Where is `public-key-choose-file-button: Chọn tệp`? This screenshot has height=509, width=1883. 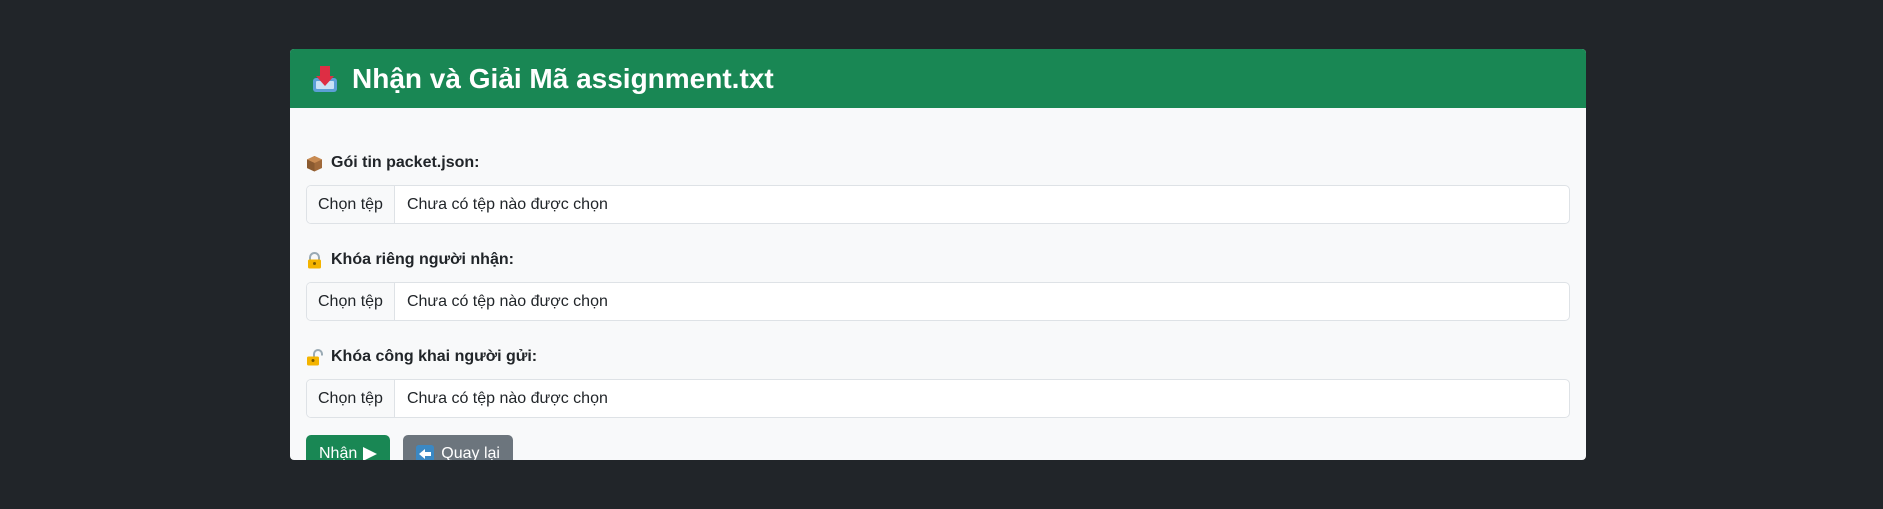
public-key-choose-file-button: Chọn tệp is located at coordinates (351, 398).